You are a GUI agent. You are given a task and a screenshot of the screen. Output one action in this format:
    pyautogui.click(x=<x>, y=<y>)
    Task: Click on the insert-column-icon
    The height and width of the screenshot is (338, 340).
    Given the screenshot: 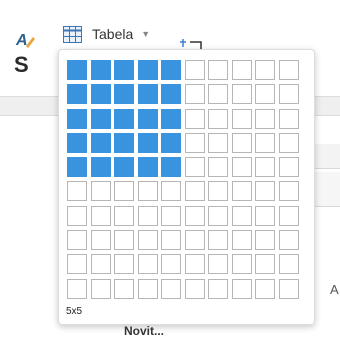 What is the action you would take?
    pyautogui.click(x=191, y=43)
    